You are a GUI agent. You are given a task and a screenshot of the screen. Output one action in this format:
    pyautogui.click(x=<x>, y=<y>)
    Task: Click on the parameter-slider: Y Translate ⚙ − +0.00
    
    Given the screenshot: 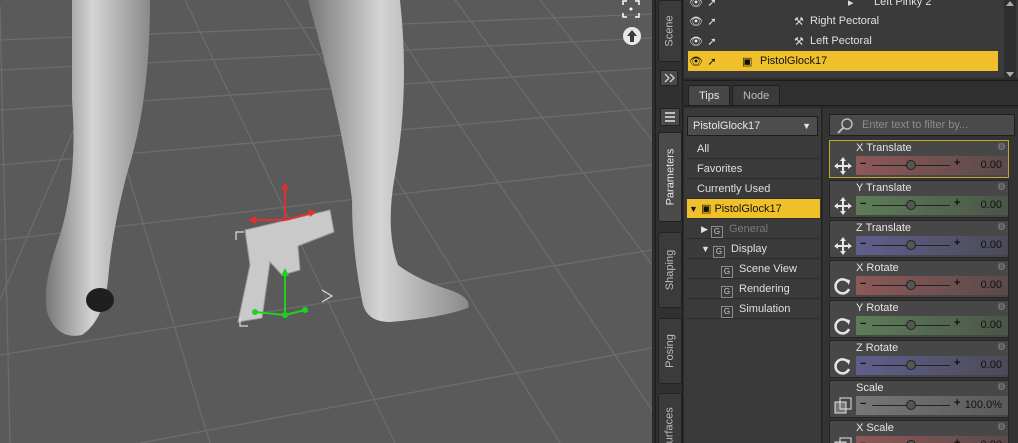 What is the action you would take?
    pyautogui.click(x=919, y=199)
    